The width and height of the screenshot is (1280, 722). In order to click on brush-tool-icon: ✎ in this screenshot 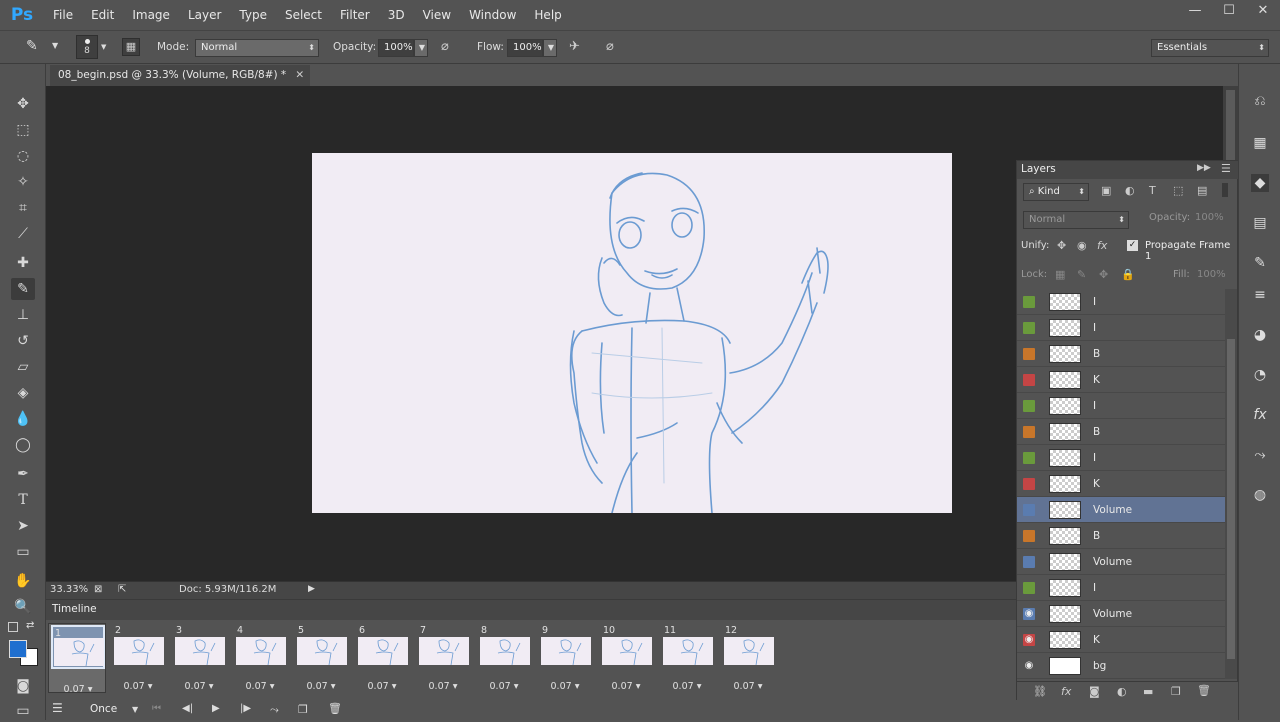, I will do `click(23, 289)`.